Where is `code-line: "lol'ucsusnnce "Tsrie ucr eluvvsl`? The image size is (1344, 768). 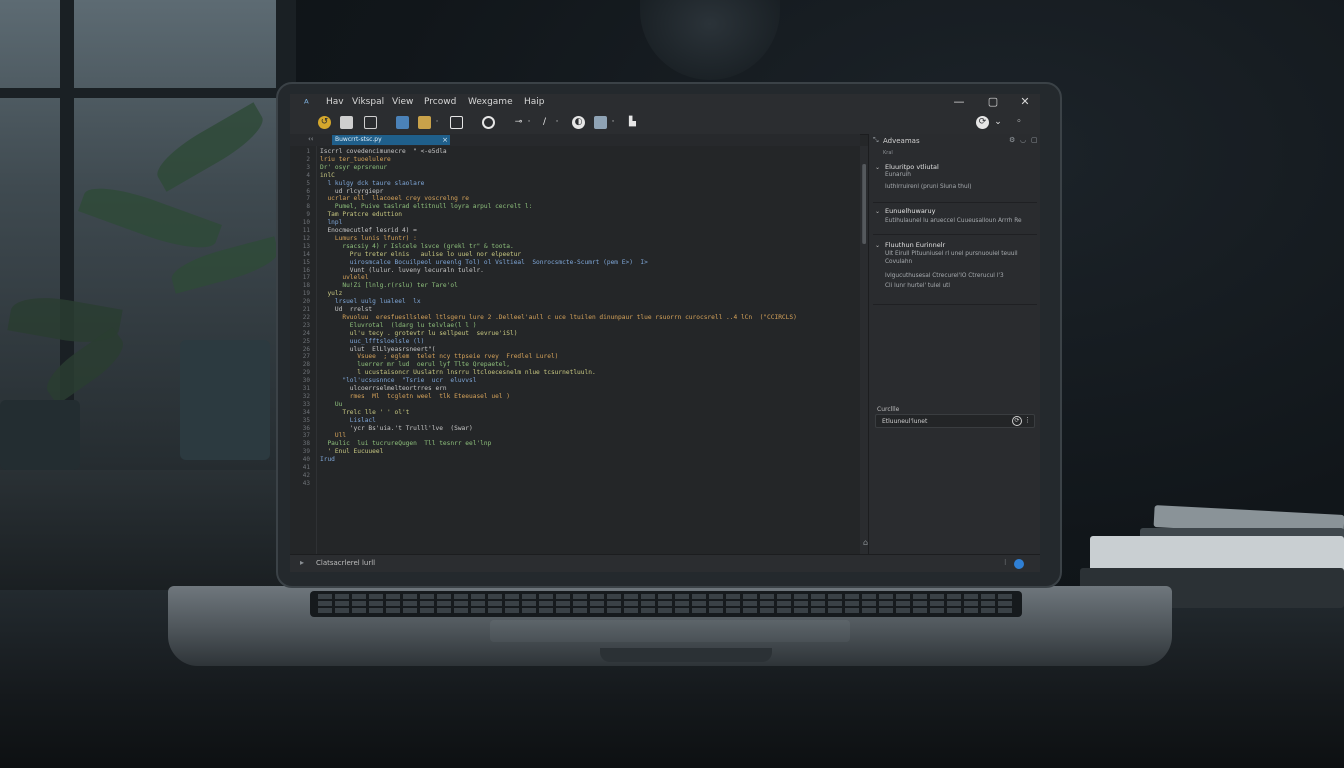 code-line: "lol'ucsusnnce "Tsrie ucr eluvvsl is located at coordinates (398, 381).